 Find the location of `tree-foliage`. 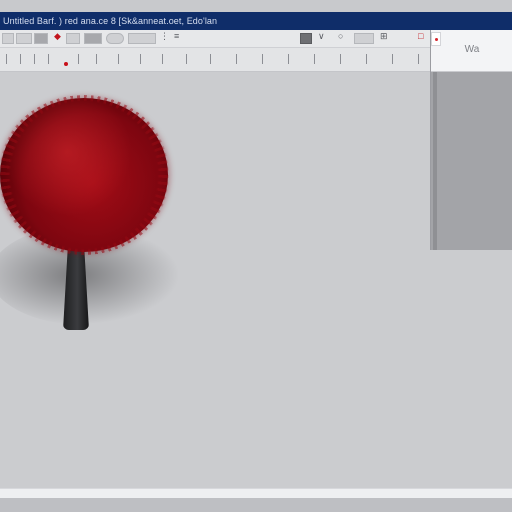

tree-foliage is located at coordinates (84, 175).